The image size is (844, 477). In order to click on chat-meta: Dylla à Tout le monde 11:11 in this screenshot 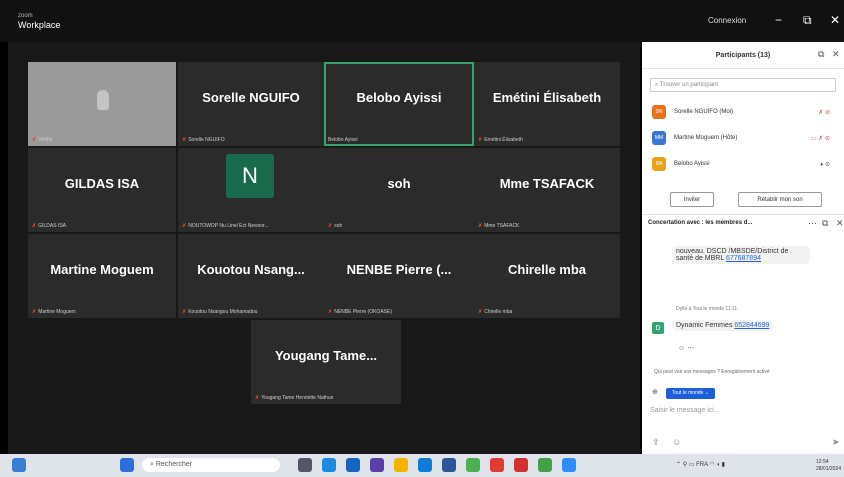, I will do `click(707, 309)`.